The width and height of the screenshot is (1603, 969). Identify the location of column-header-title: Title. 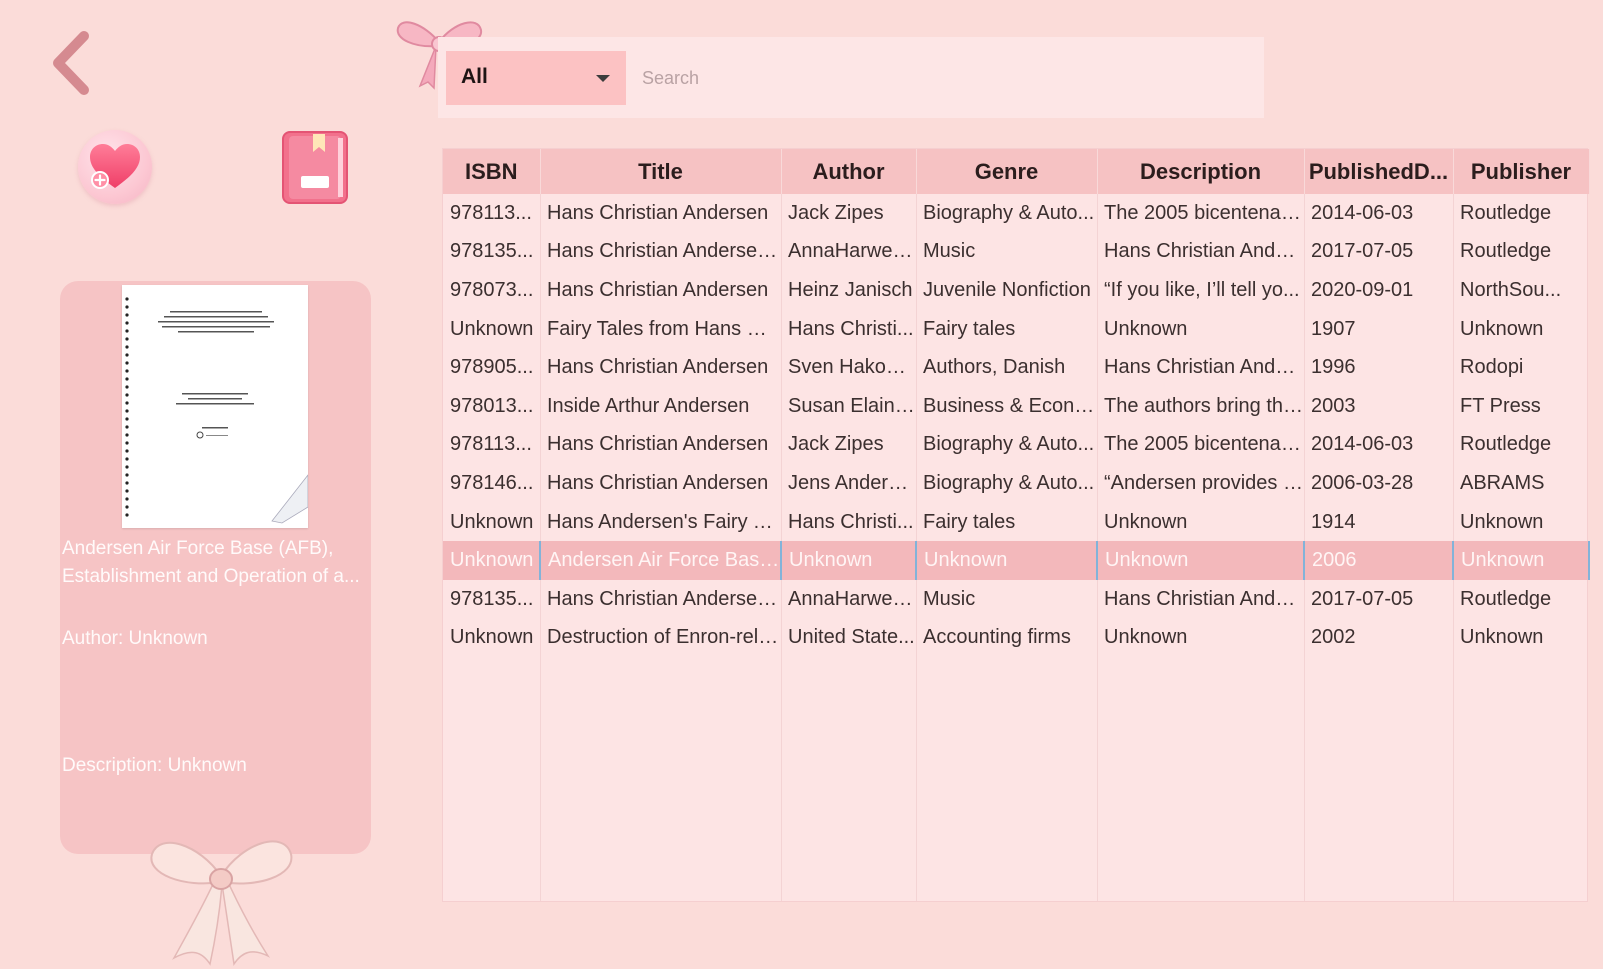
(661, 171).